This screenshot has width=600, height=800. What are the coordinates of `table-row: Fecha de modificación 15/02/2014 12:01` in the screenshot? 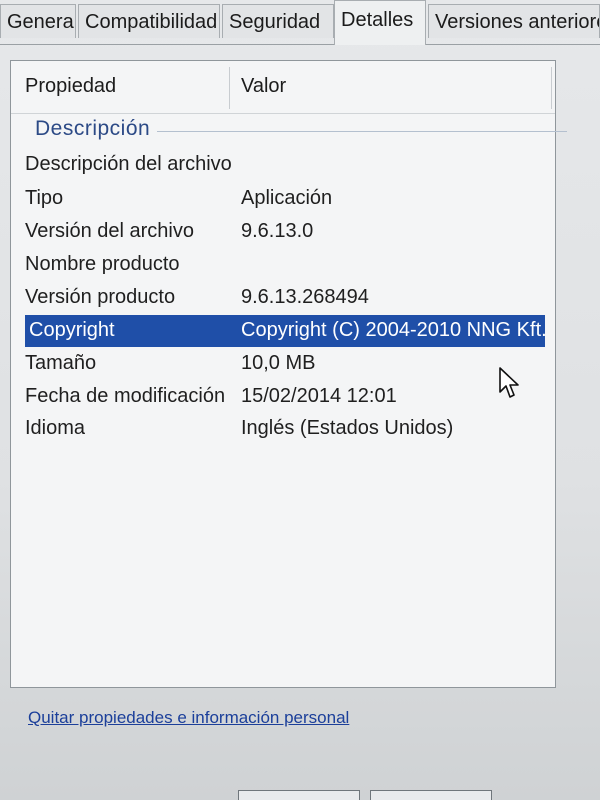 It's located at (286, 397).